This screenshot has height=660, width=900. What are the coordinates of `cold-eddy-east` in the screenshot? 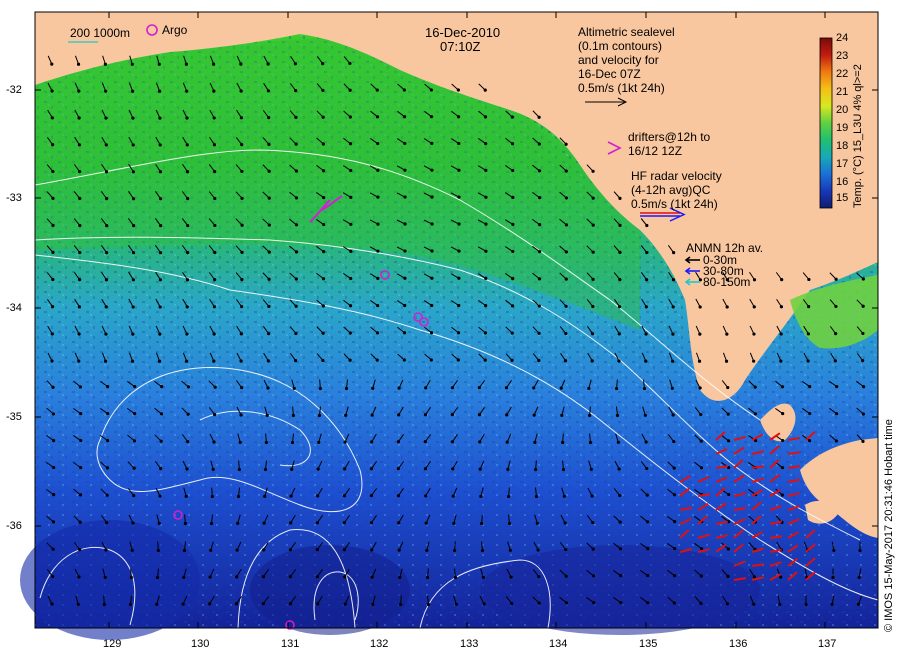 It's located at (620, 590).